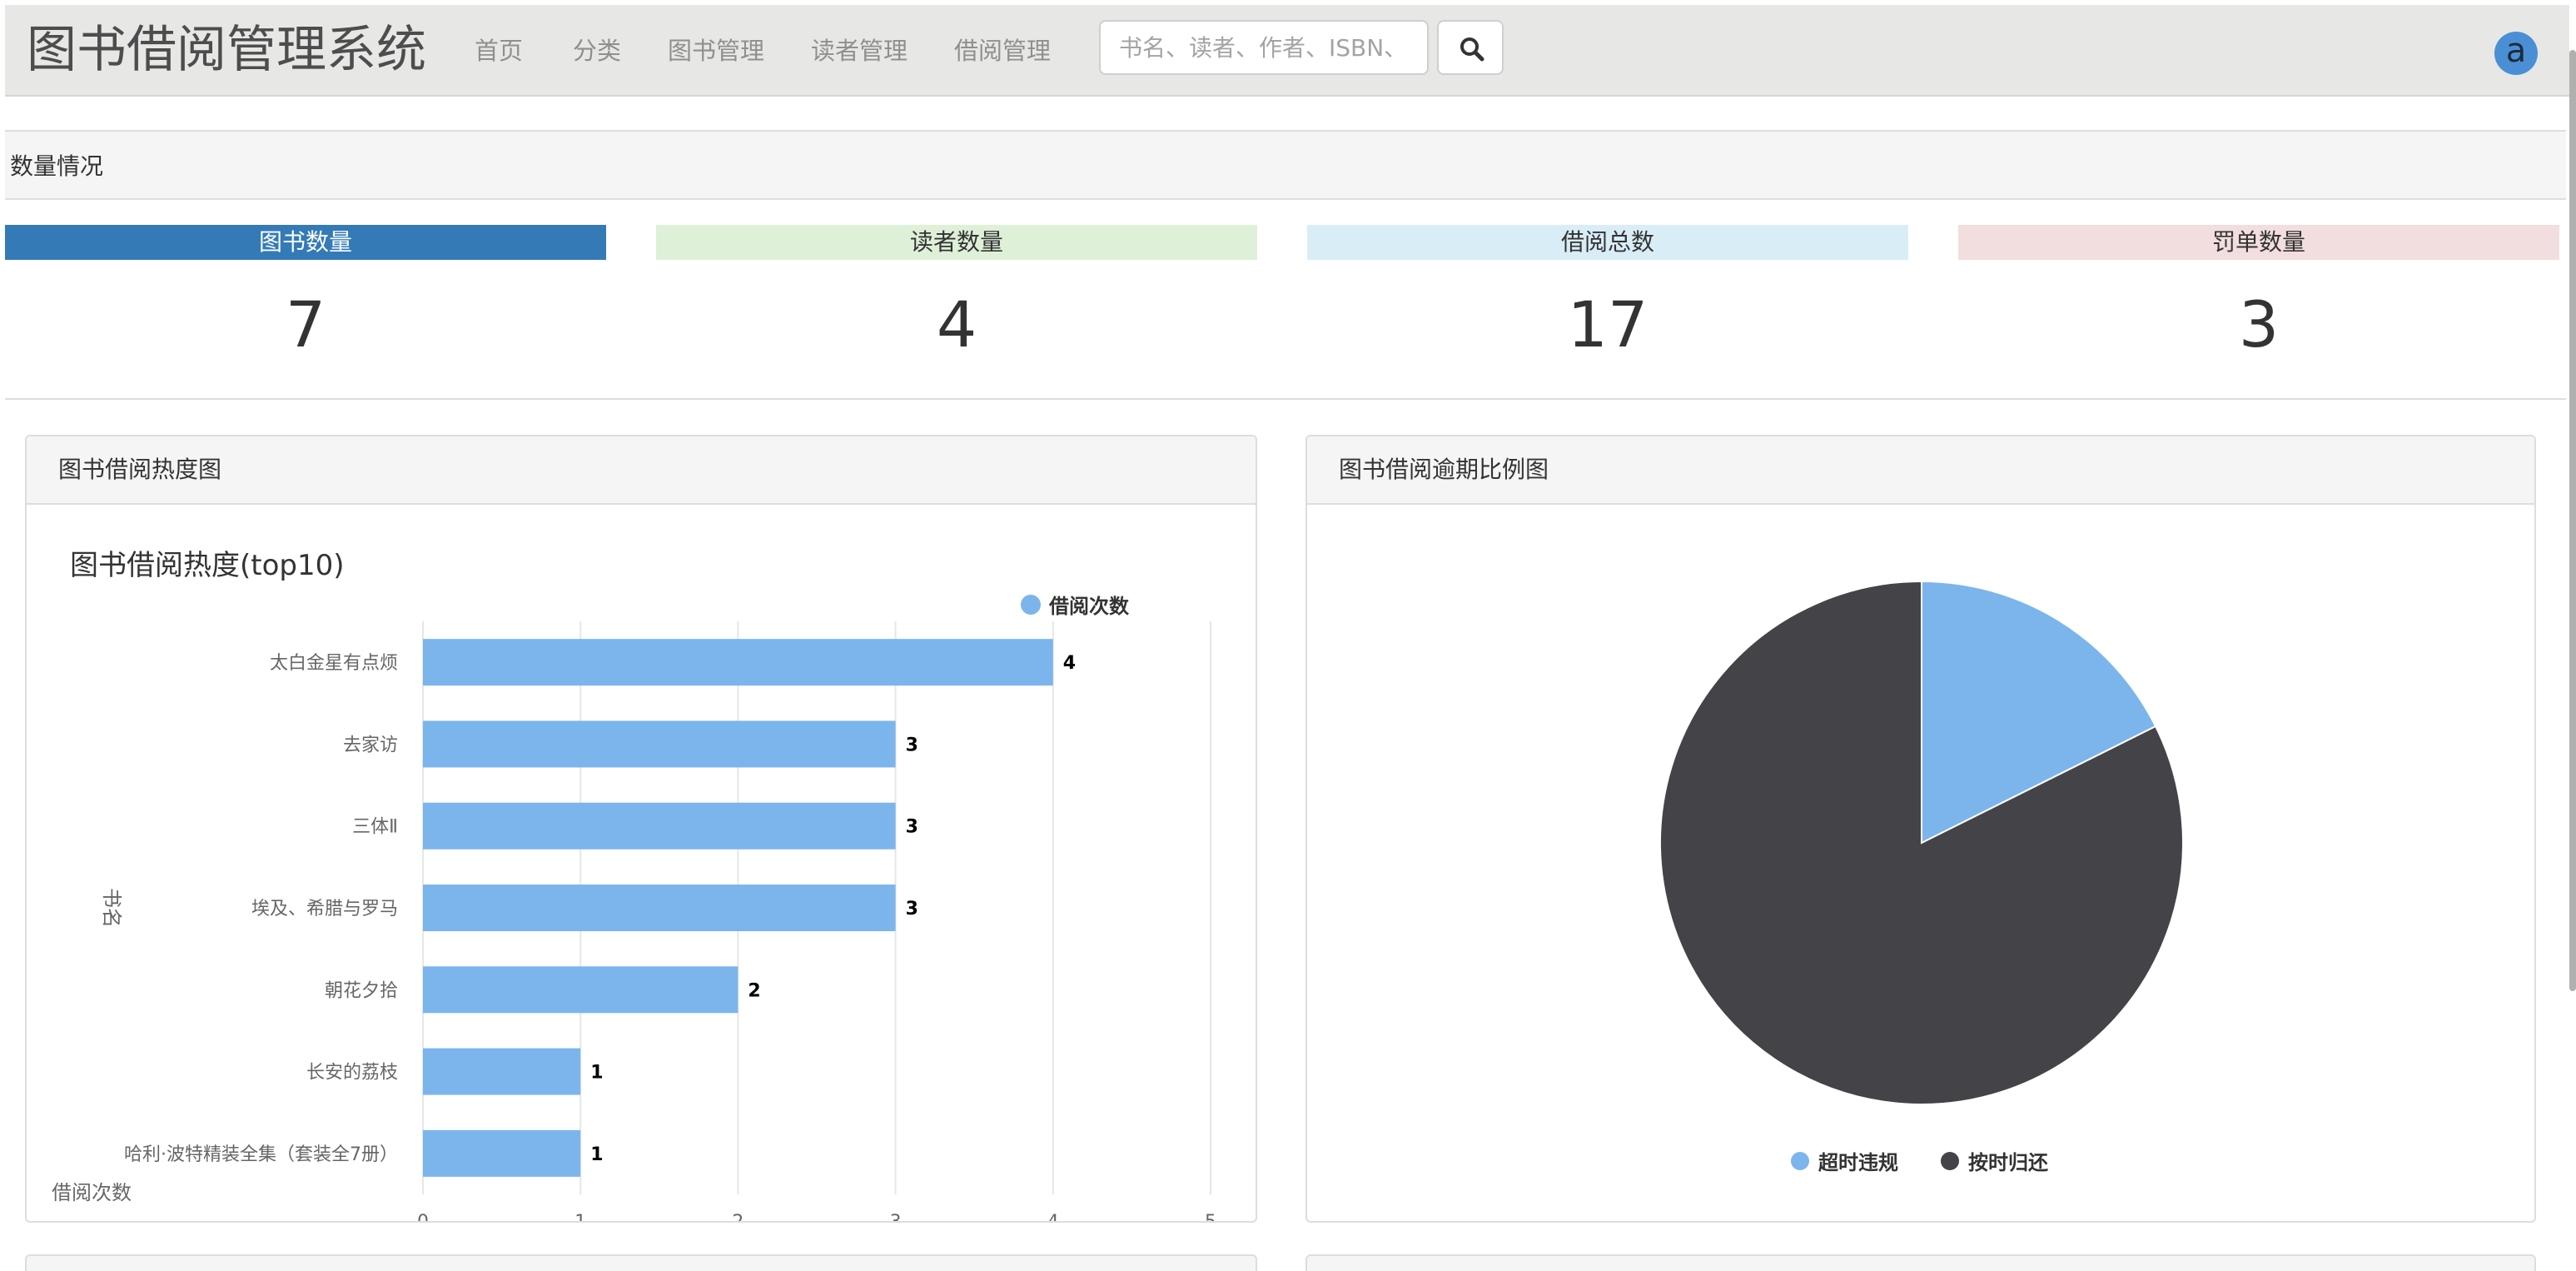 Image resolution: width=2576 pixels, height=1271 pixels. What do you see at coordinates (1264, 47) in the screenshot?
I see `search-input` at bounding box center [1264, 47].